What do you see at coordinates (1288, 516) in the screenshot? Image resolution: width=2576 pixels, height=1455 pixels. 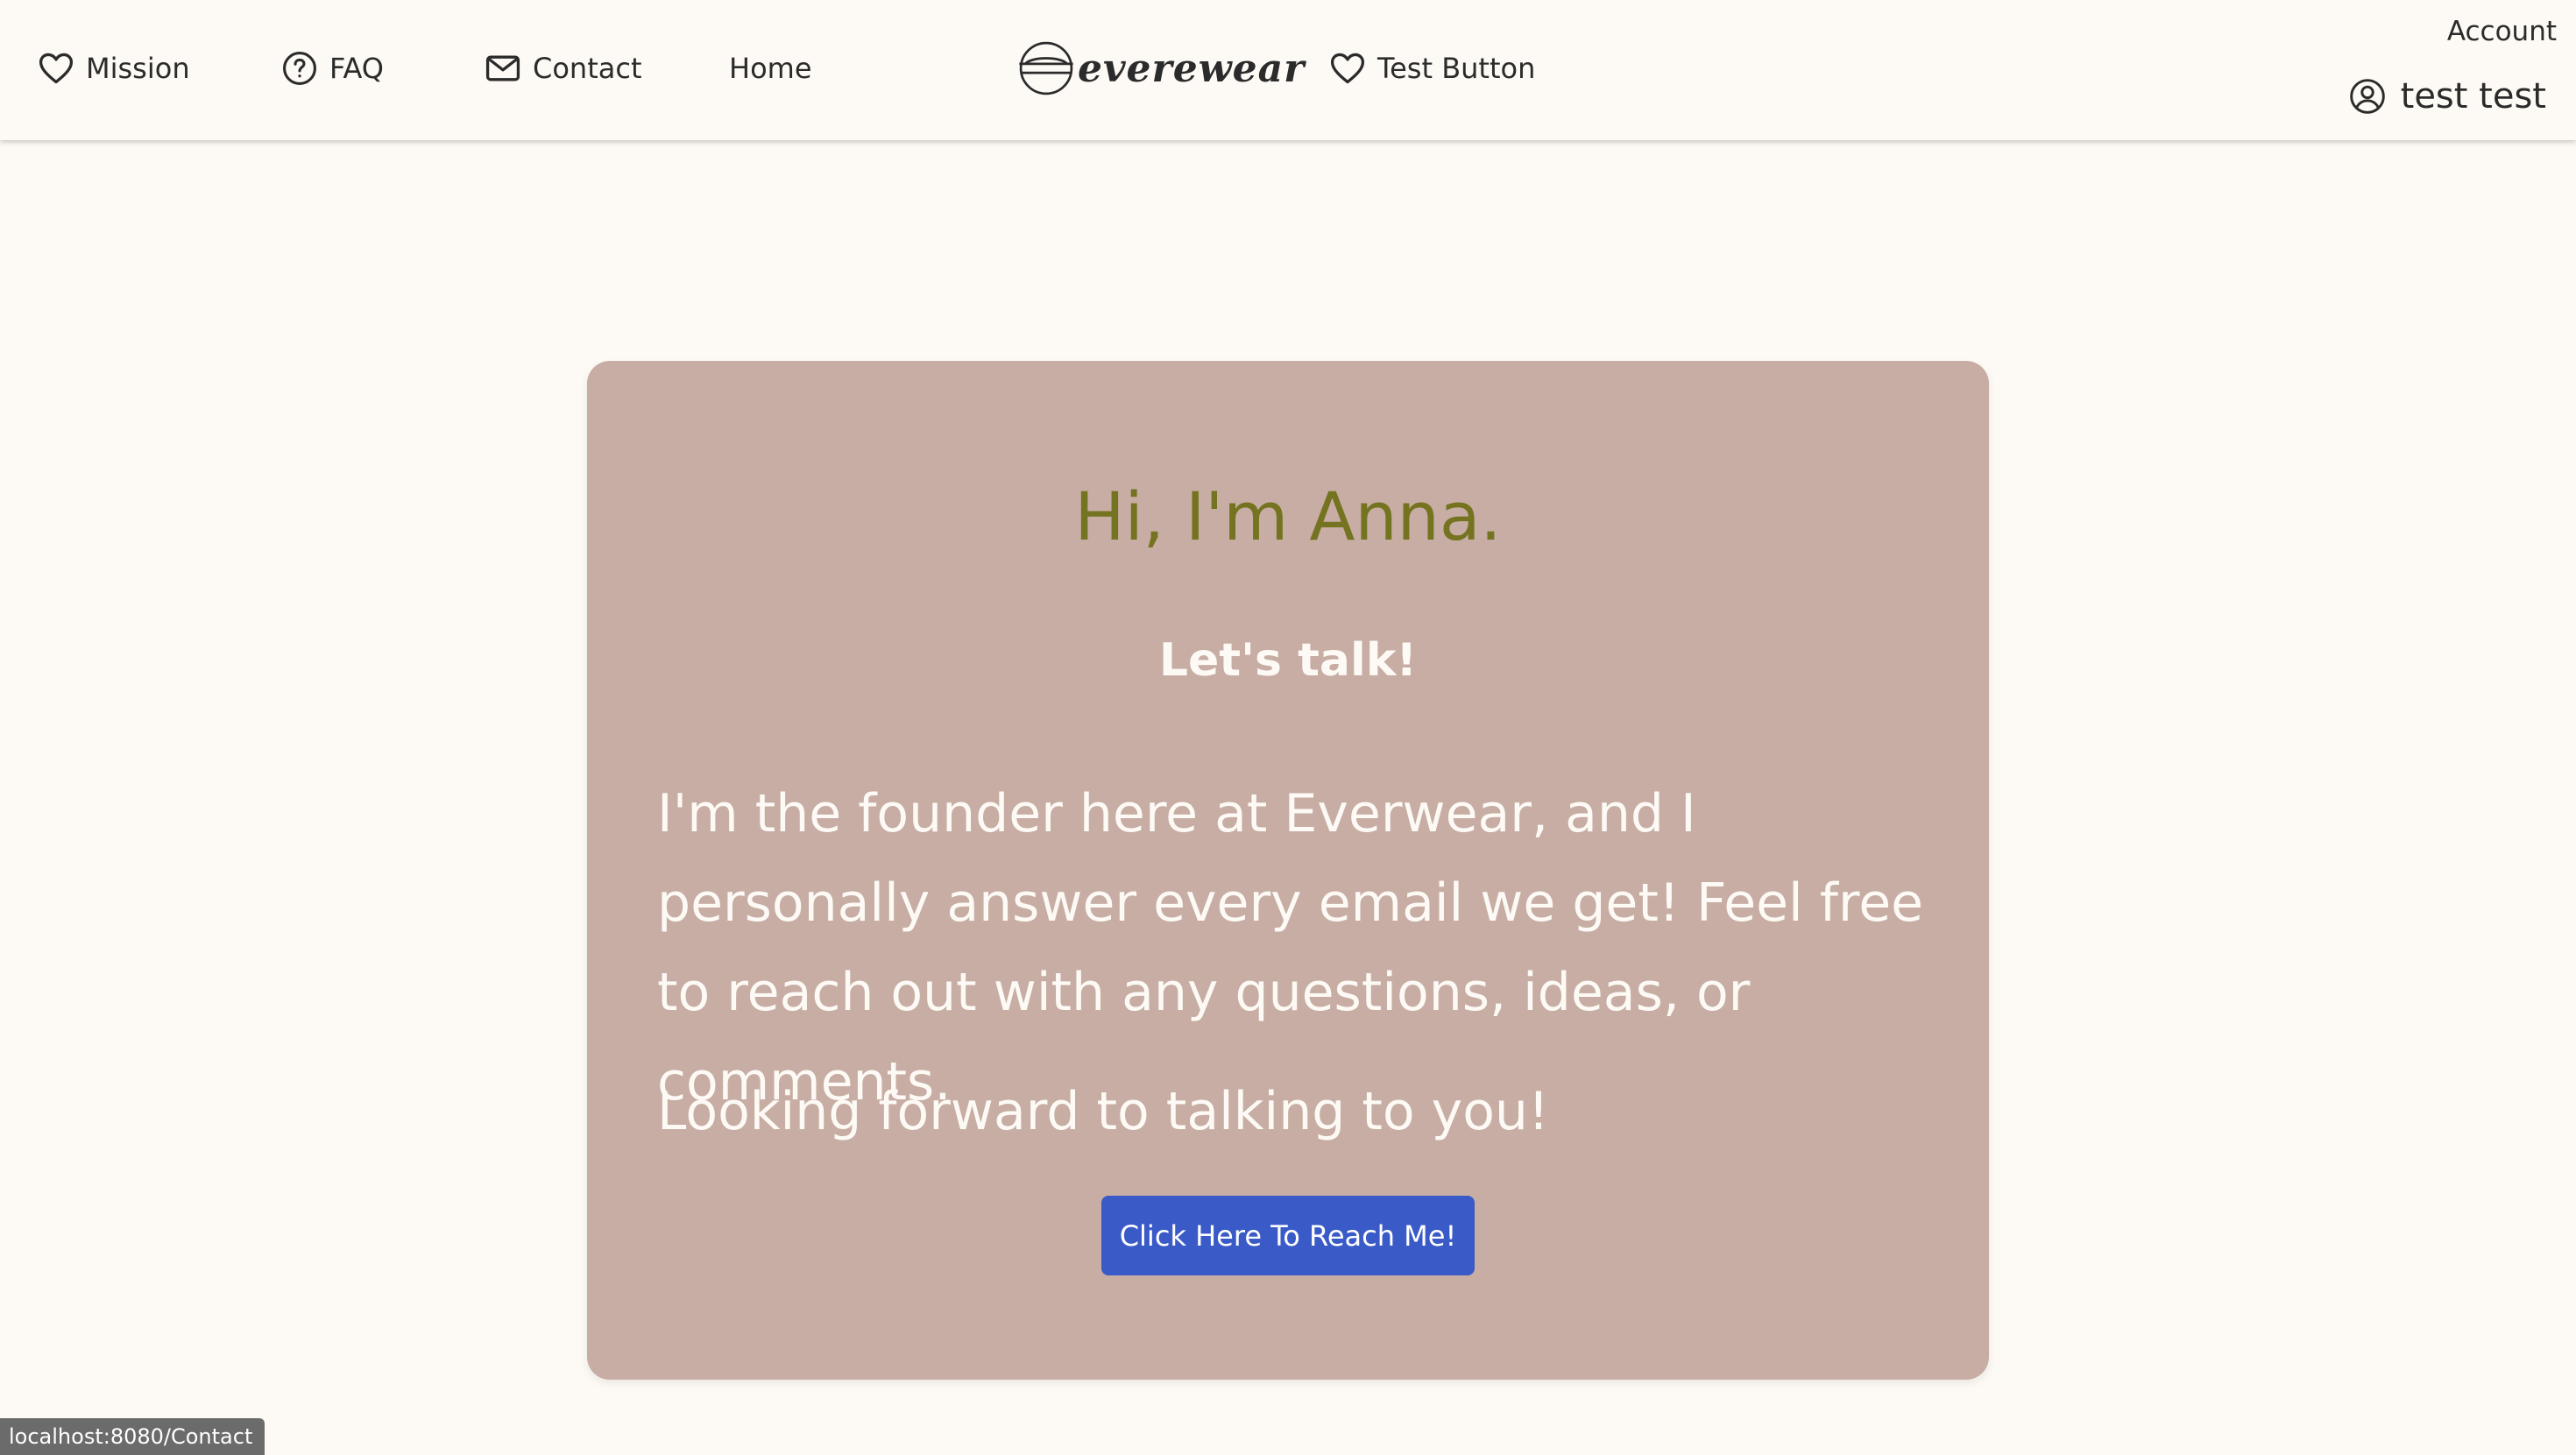 I see `card-title: Hi, I'm Anna.` at bounding box center [1288, 516].